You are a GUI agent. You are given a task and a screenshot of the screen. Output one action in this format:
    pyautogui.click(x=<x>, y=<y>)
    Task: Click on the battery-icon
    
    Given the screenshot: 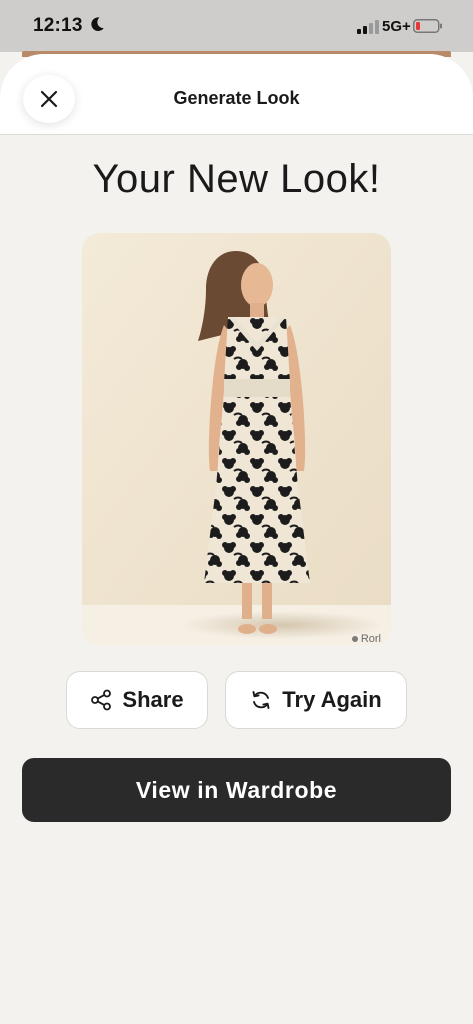 What is the action you would take?
    pyautogui.click(x=427, y=26)
    